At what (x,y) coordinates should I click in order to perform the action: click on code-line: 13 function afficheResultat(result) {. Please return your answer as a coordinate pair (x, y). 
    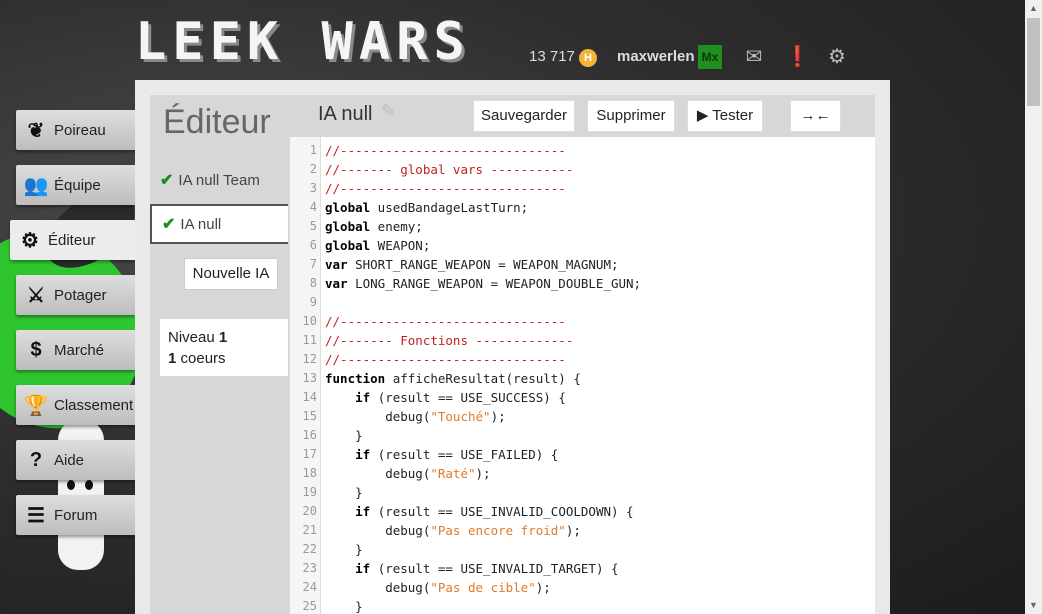
    Looking at the image, I should click on (582, 378).